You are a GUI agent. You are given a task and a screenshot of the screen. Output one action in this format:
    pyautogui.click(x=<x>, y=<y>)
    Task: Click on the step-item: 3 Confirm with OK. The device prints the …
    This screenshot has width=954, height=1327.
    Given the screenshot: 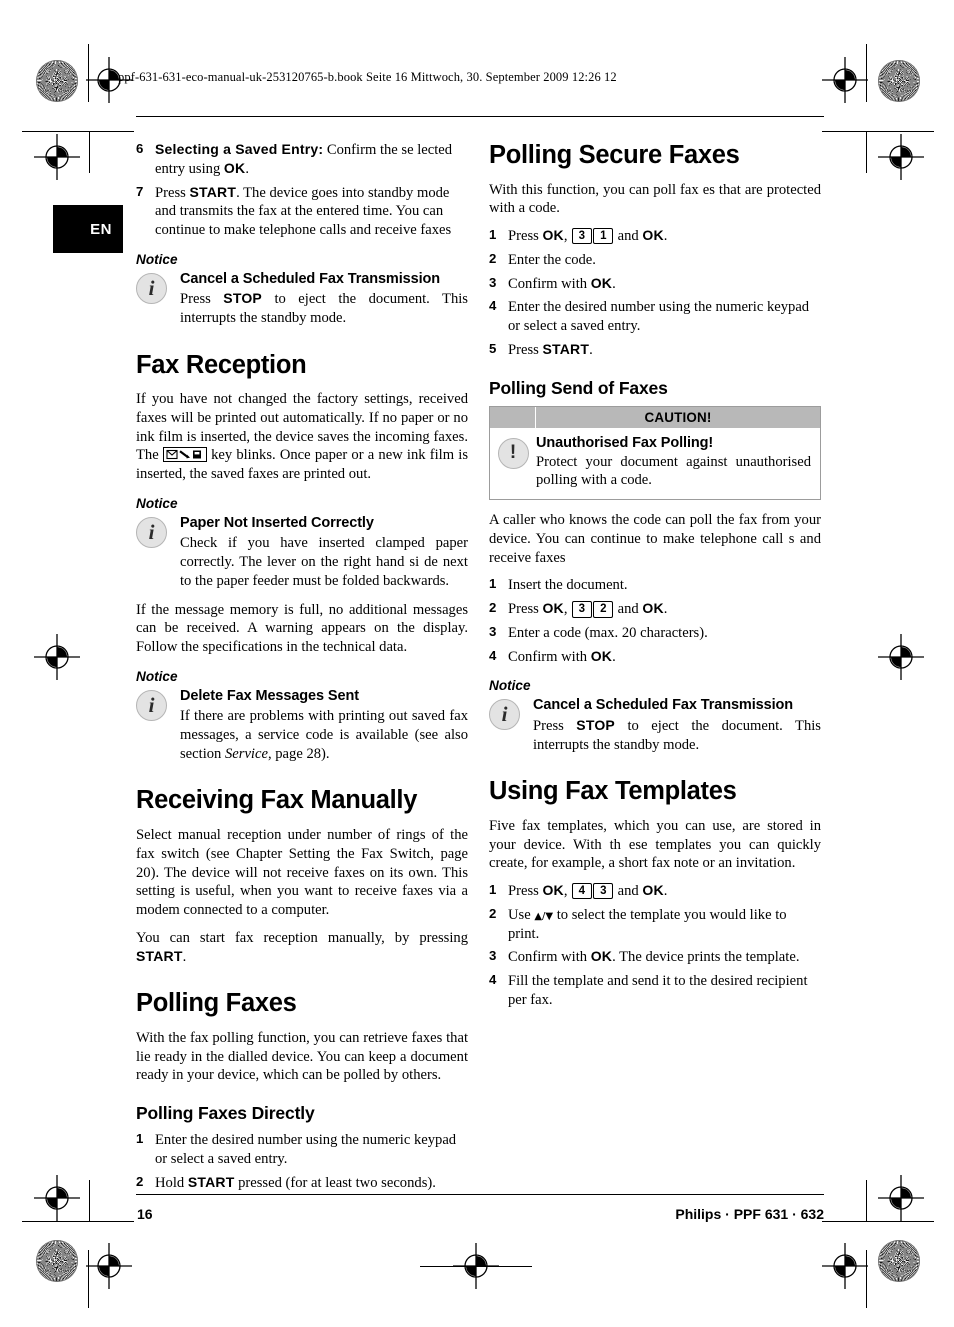 What is the action you would take?
    pyautogui.click(x=655, y=957)
    